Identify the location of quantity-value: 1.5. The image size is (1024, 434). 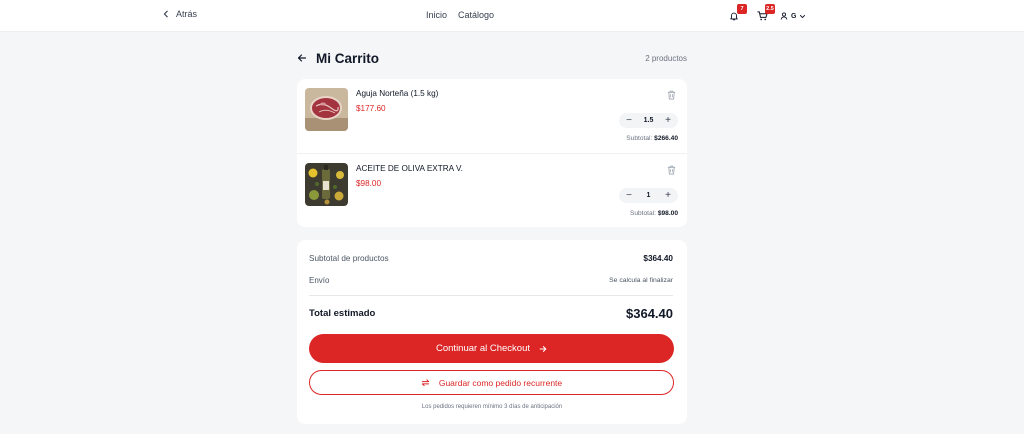
(648, 120).